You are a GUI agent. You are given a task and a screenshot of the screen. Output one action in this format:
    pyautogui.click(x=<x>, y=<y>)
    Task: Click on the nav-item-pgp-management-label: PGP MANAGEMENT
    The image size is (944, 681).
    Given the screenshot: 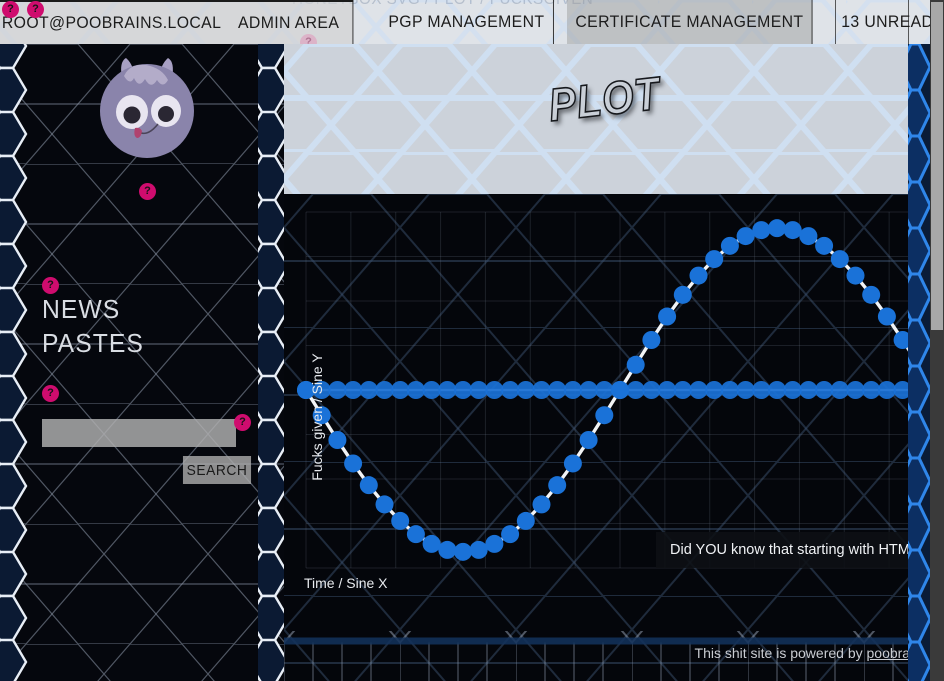 What is the action you would take?
    pyautogui.click(x=466, y=21)
    